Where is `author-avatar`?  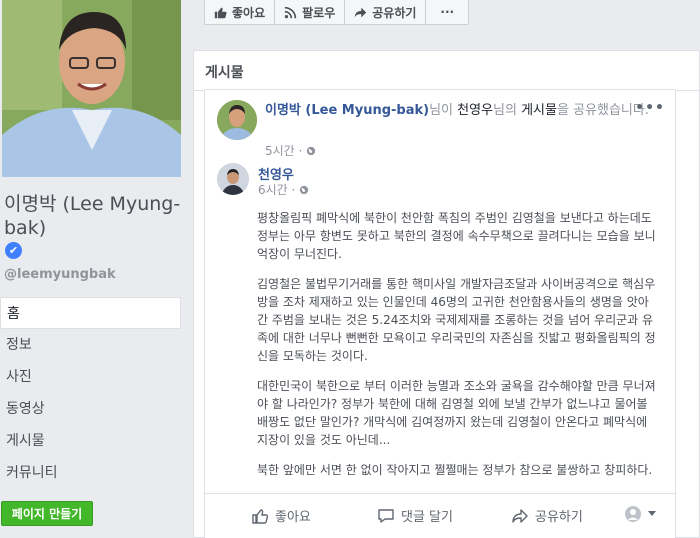
author-avatar is located at coordinates (233, 179).